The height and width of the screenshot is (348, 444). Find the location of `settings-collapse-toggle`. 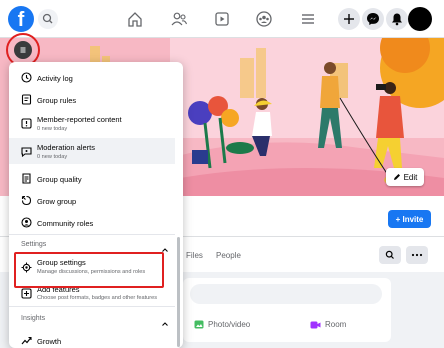

settings-collapse-toggle is located at coordinates (165, 246).